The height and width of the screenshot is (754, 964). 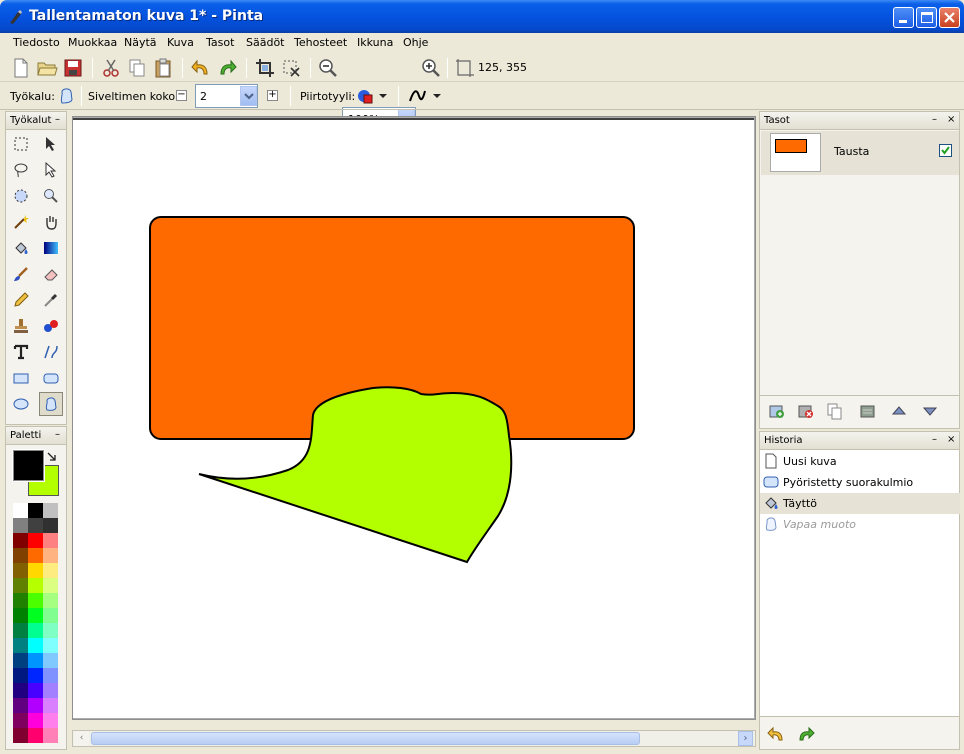 What do you see at coordinates (47, 68) in the screenshot?
I see `open-folder-icon` at bounding box center [47, 68].